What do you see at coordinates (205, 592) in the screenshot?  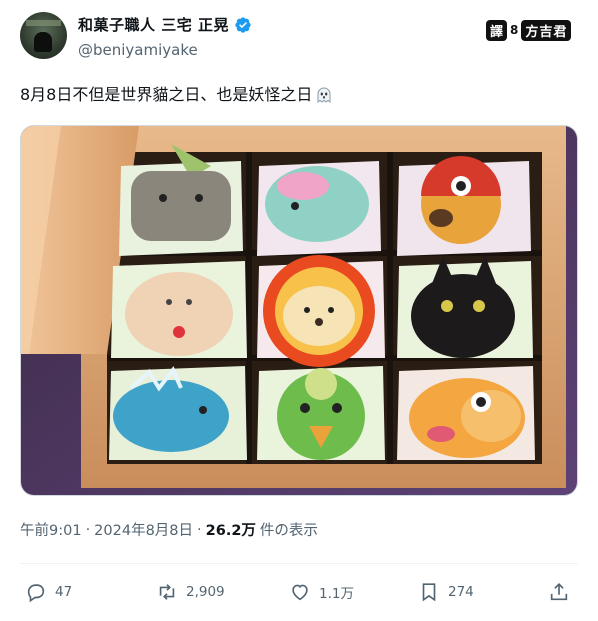 I see `repost-count: 2,909` at bounding box center [205, 592].